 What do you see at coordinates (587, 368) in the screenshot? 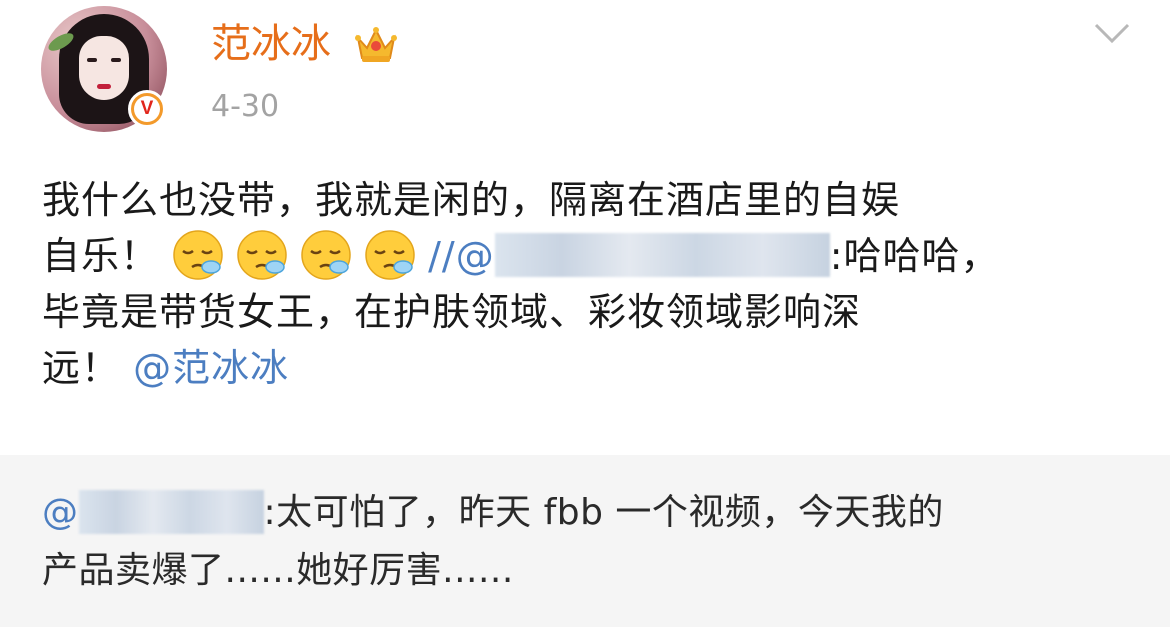
I see `post-text-line: 远！ @范冰冰` at bounding box center [587, 368].